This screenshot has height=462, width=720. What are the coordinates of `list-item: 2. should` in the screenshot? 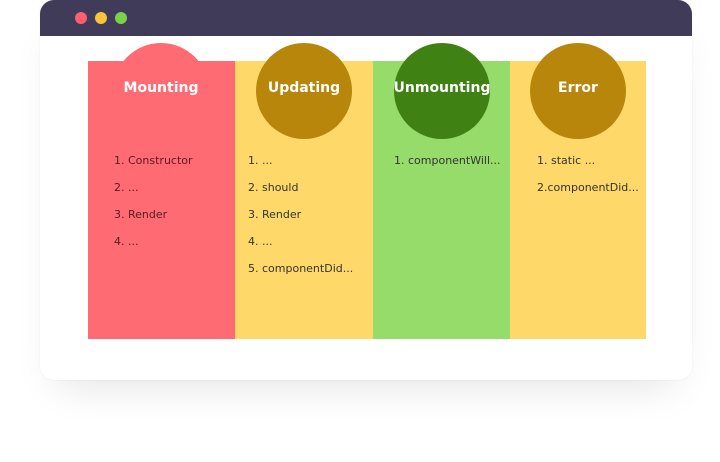 It's located at (273, 187).